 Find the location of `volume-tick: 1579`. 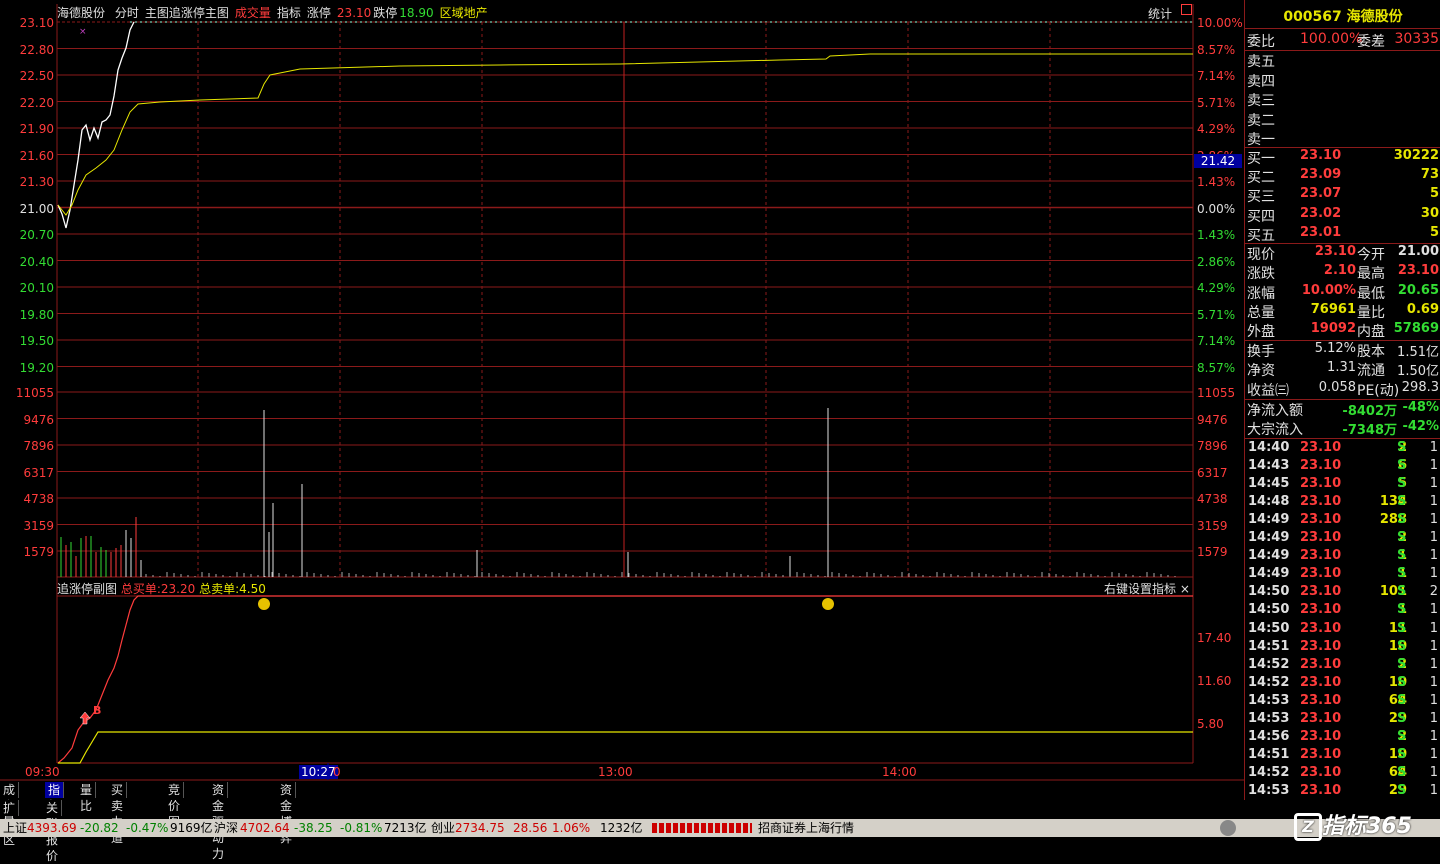

volume-tick: 1579 is located at coordinates (38, 552).